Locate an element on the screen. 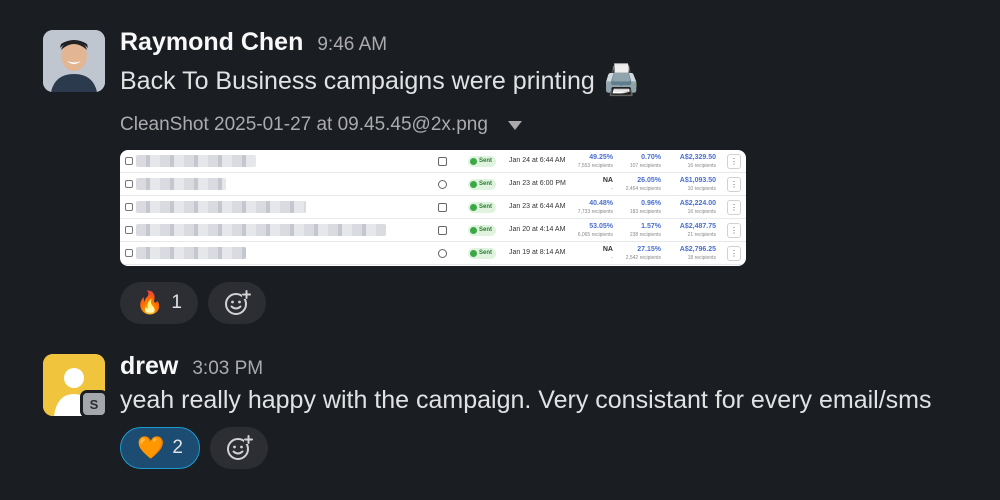 This screenshot has width=1000, height=500. message-text-body: Back To Business campaigns were printing is located at coordinates (357, 80).